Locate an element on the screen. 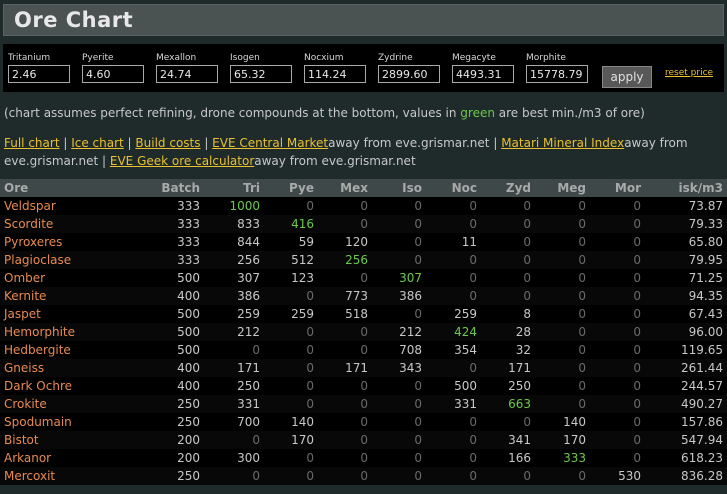  ice-chart-link: Ice chart is located at coordinates (97, 143).